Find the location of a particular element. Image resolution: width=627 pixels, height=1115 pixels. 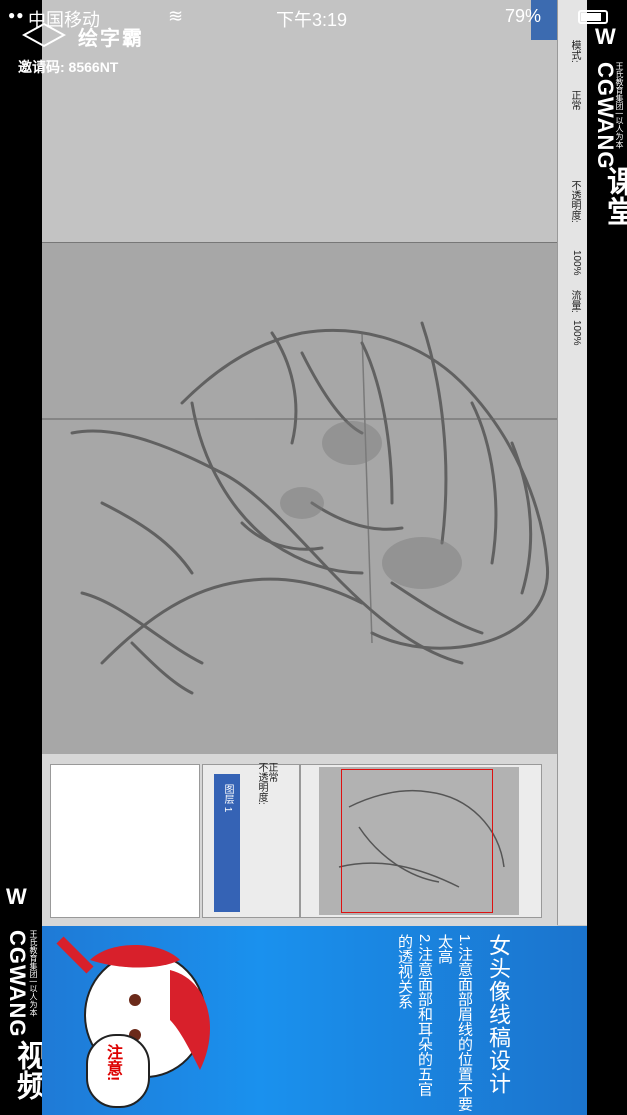

navigator-panel is located at coordinates (421, 841).